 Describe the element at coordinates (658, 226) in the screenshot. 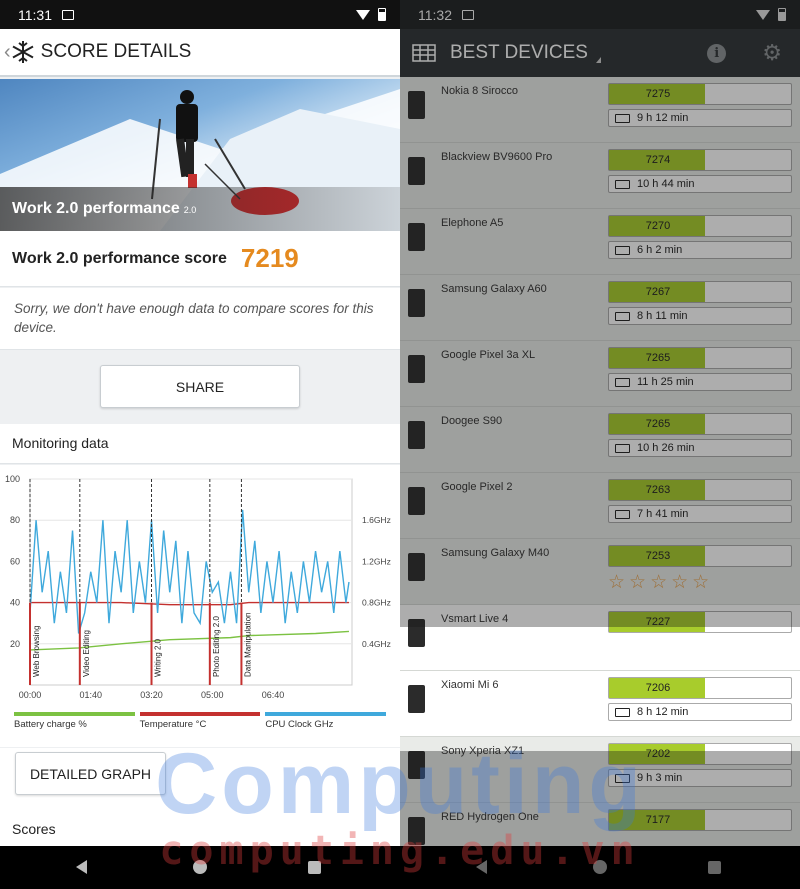

I see `device-score: 7270` at that location.